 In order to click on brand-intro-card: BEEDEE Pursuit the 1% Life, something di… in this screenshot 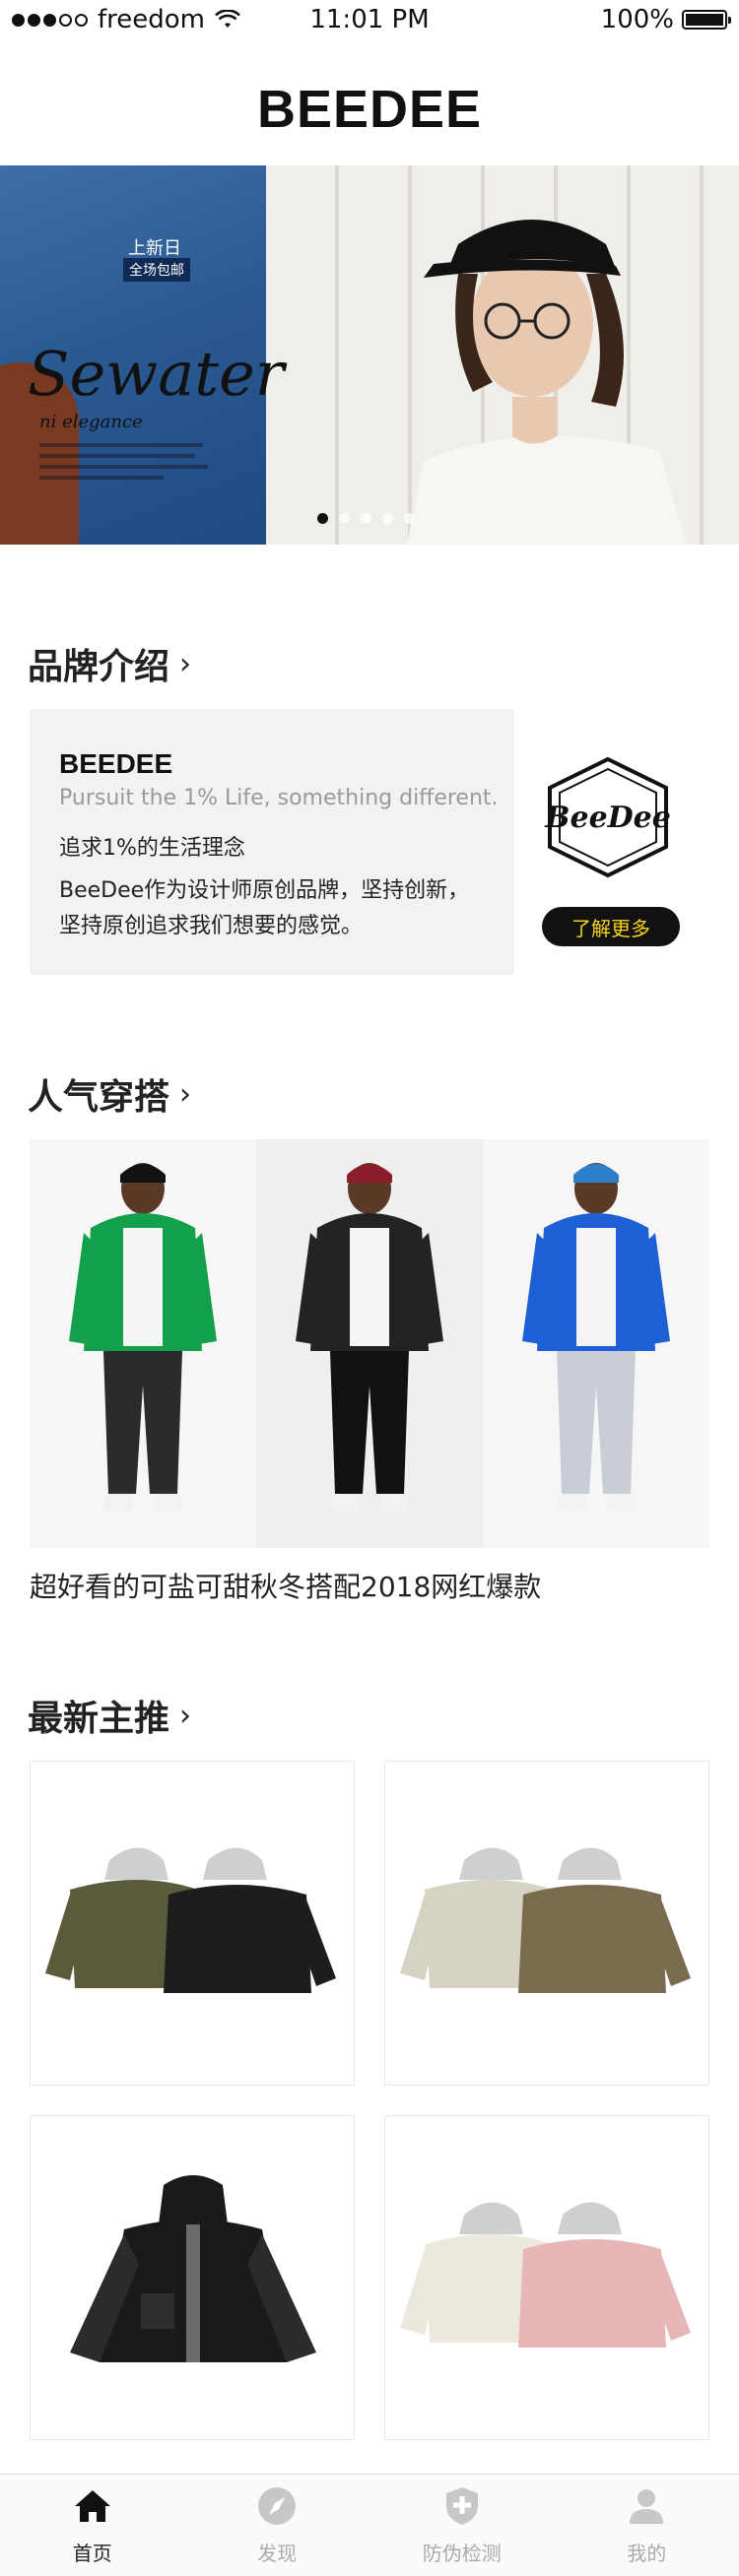, I will do `click(272, 842)`.